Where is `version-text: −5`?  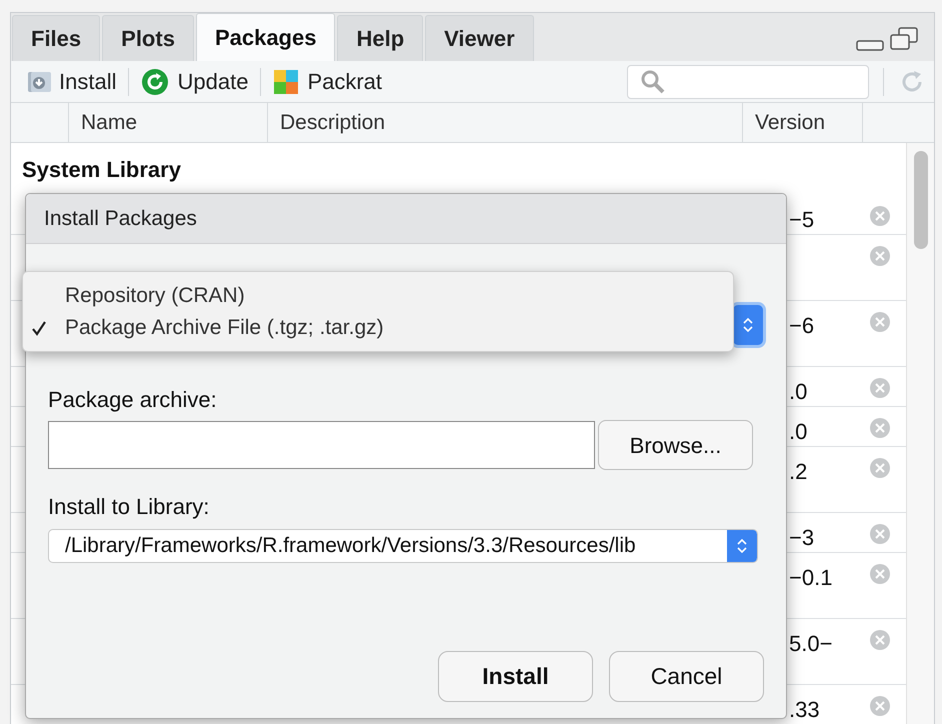
version-text: −5 is located at coordinates (801, 219).